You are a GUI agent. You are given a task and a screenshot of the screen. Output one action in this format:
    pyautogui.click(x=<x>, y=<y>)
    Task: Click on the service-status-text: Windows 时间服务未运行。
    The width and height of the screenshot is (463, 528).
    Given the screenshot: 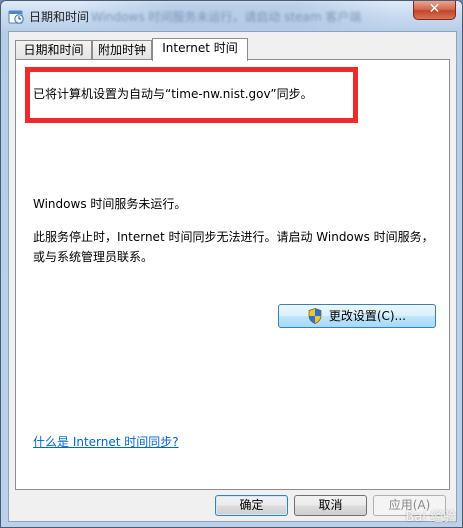 What is the action you would take?
    pyautogui.click(x=110, y=204)
    